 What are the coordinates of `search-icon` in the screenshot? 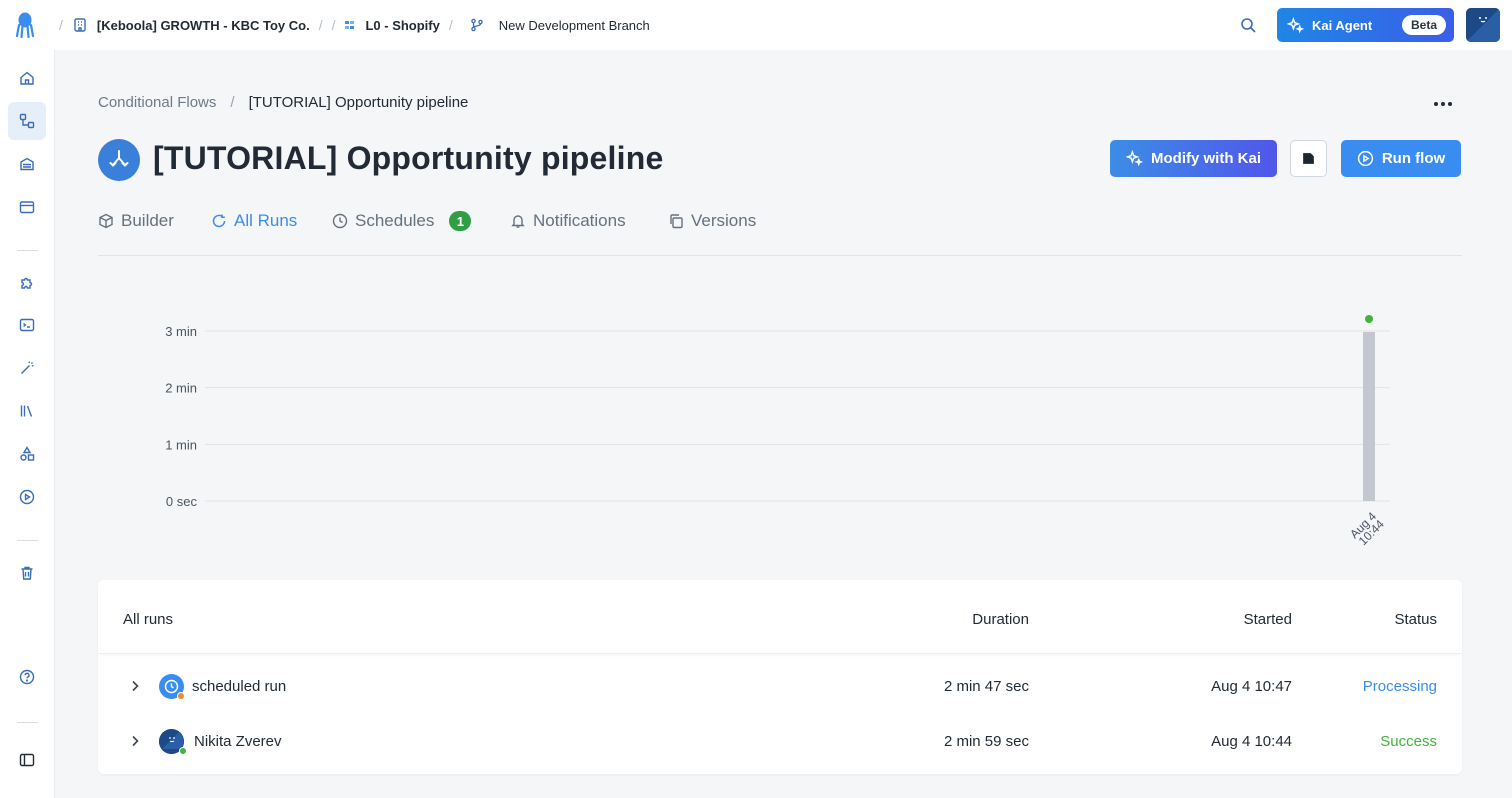 It's located at (1248, 25).